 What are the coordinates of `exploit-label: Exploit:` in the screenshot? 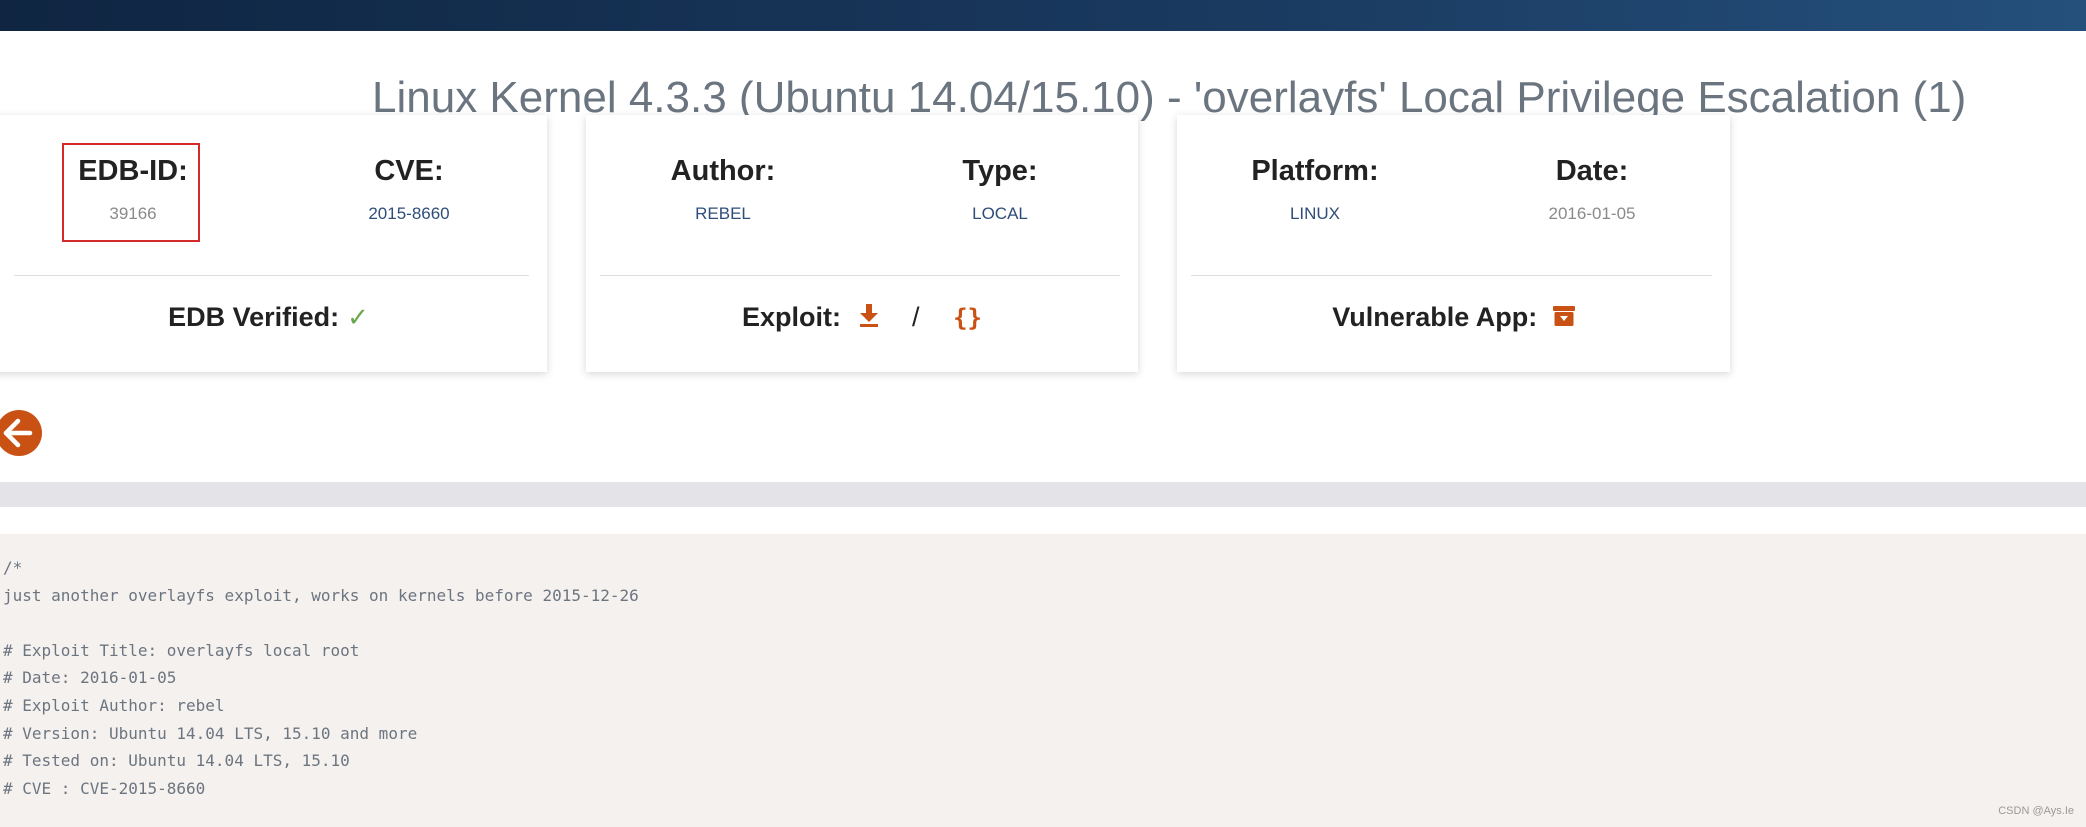 It's located at (792, 317).